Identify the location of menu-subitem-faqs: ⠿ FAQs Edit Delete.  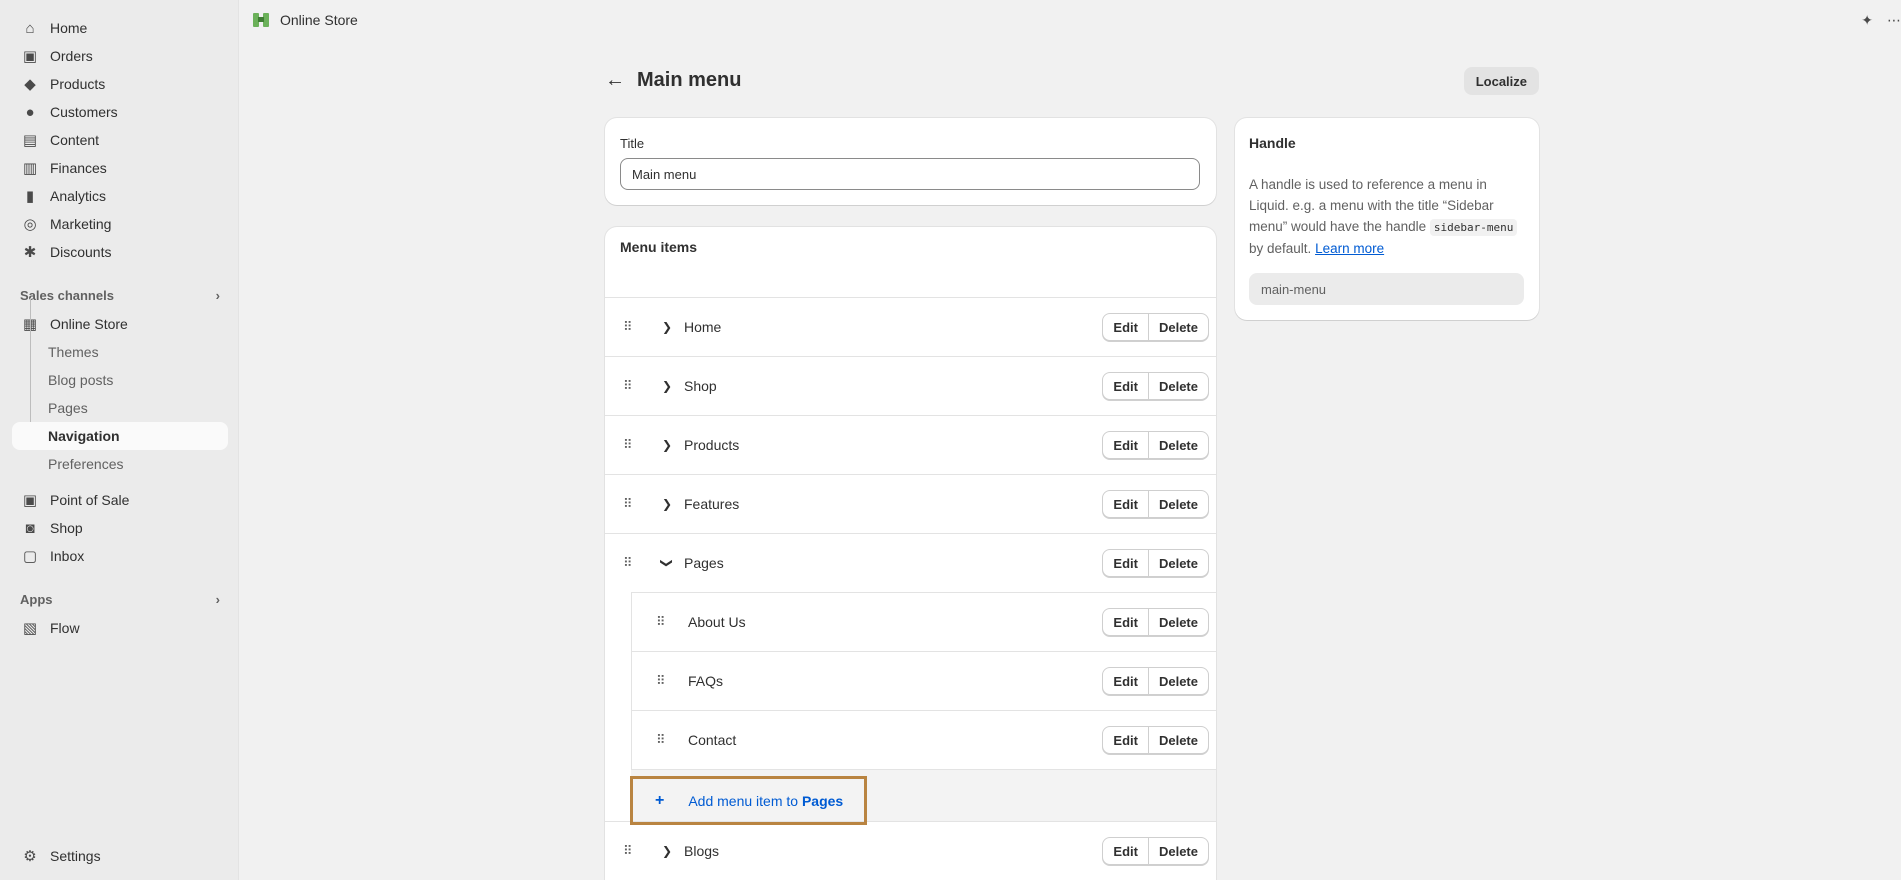
(923, 680).